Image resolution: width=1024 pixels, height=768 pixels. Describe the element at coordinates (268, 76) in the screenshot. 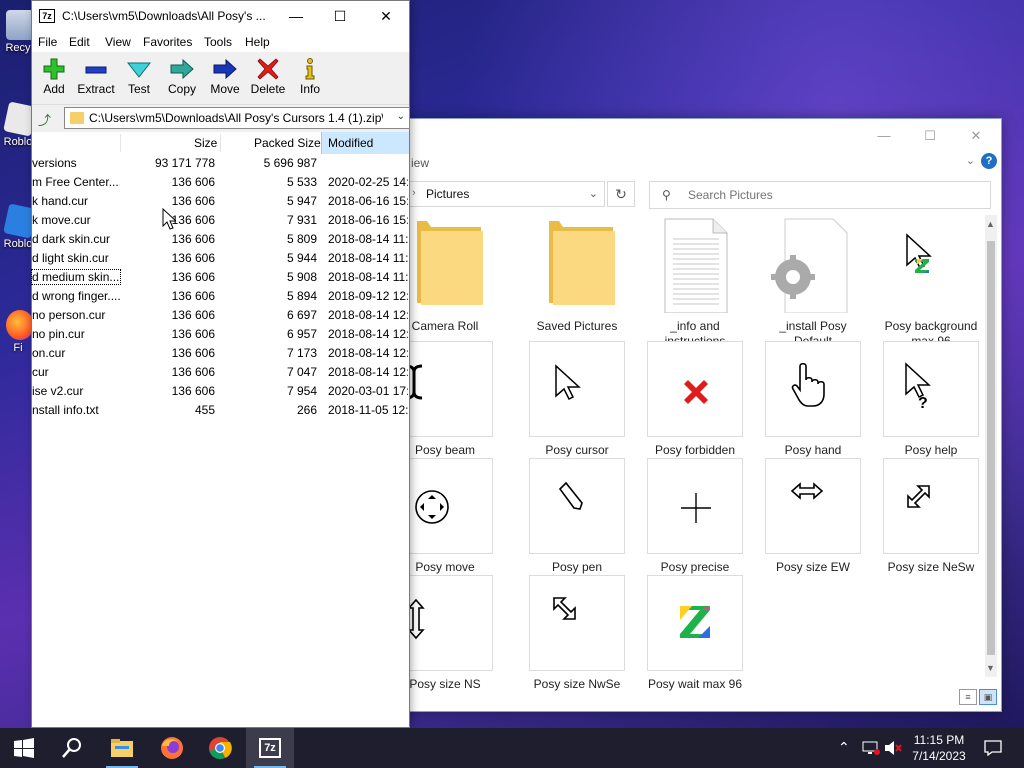

I see `delete-button: Delete` at that location.